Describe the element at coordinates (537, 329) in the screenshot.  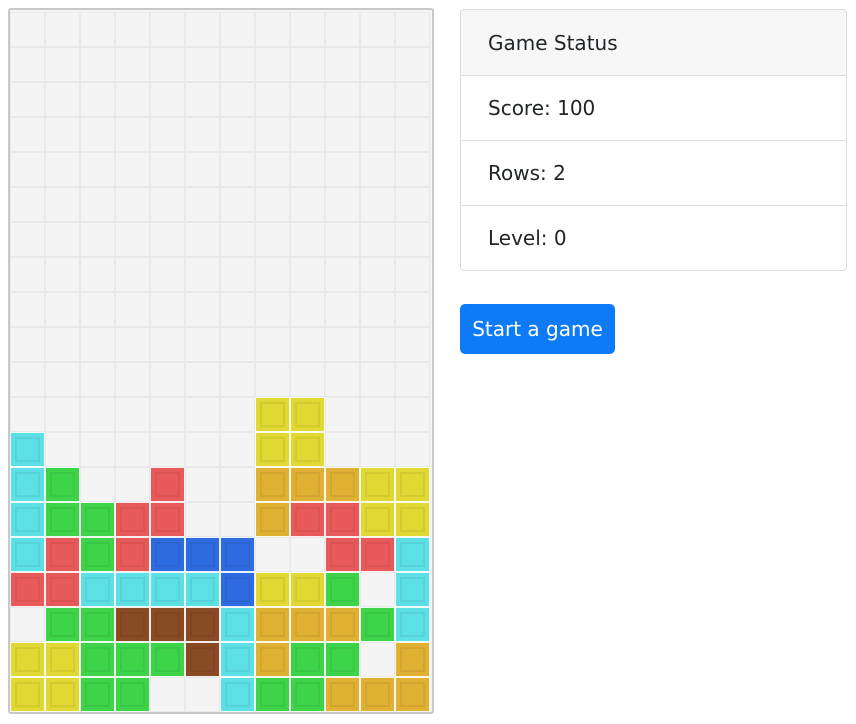
I see `start-game-button: Start a game` at that location.